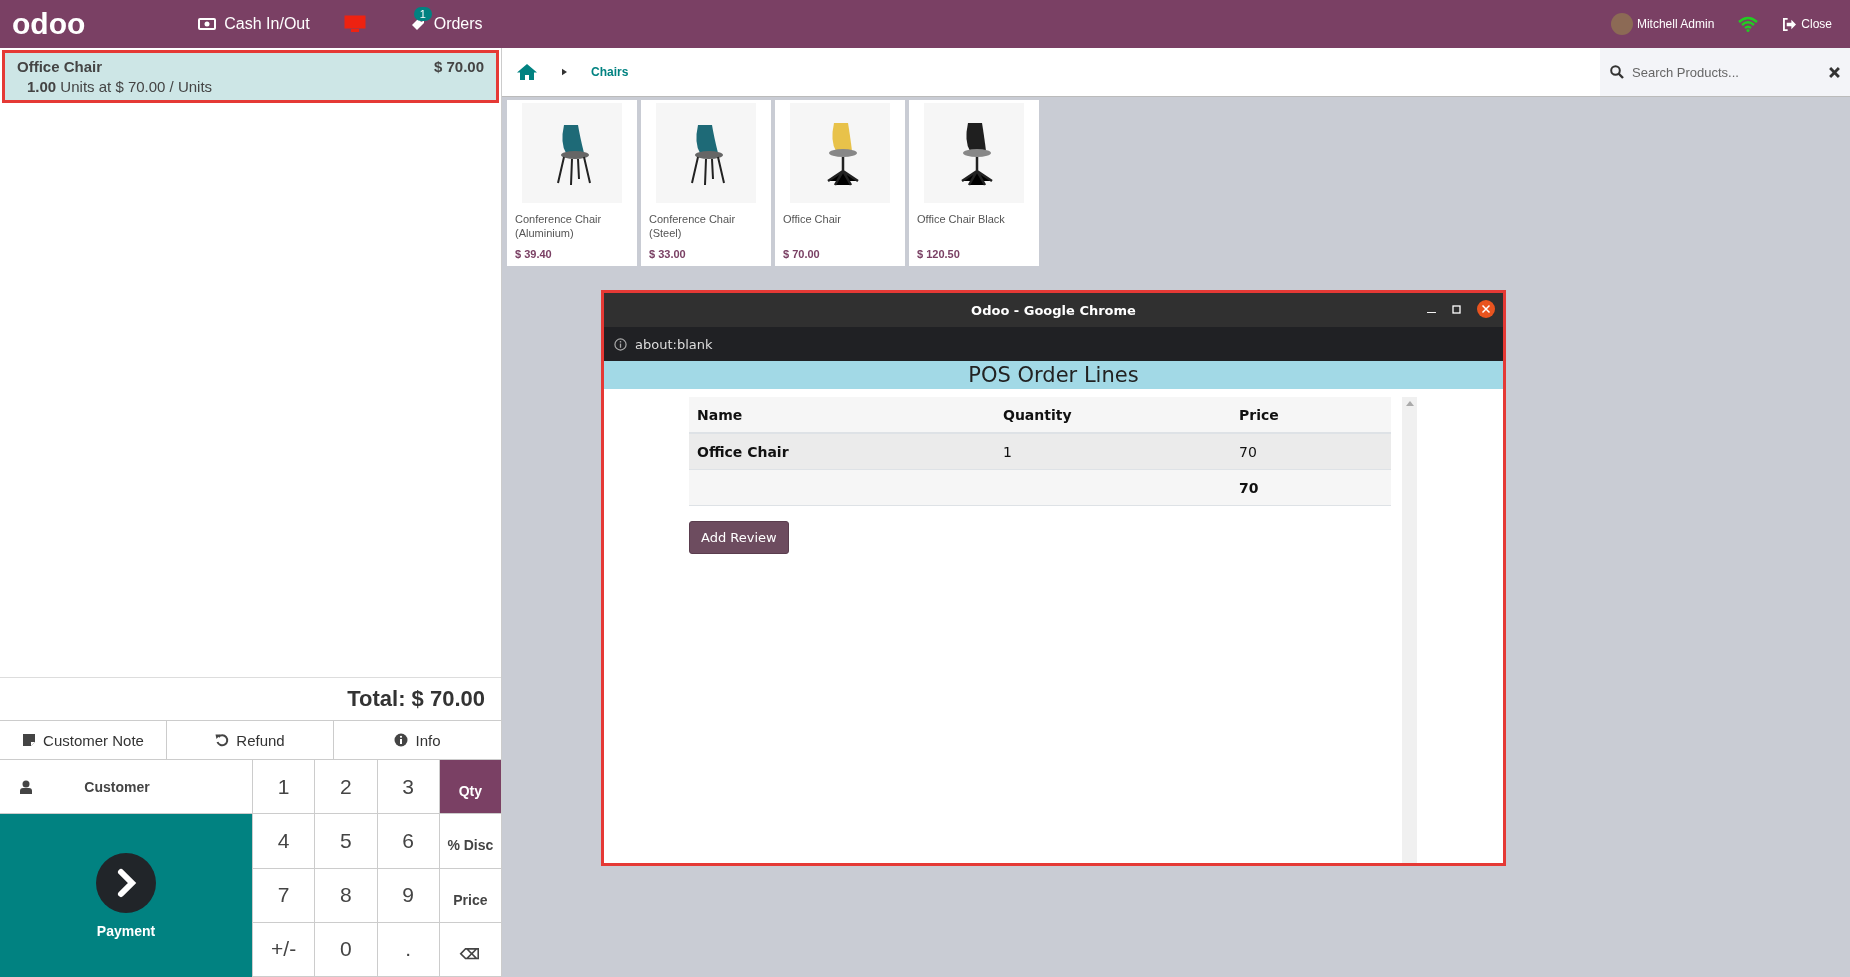  Describe the element at coordinates (1113, 415) in the screenshot. I see `column-header: Quantity` at that location.